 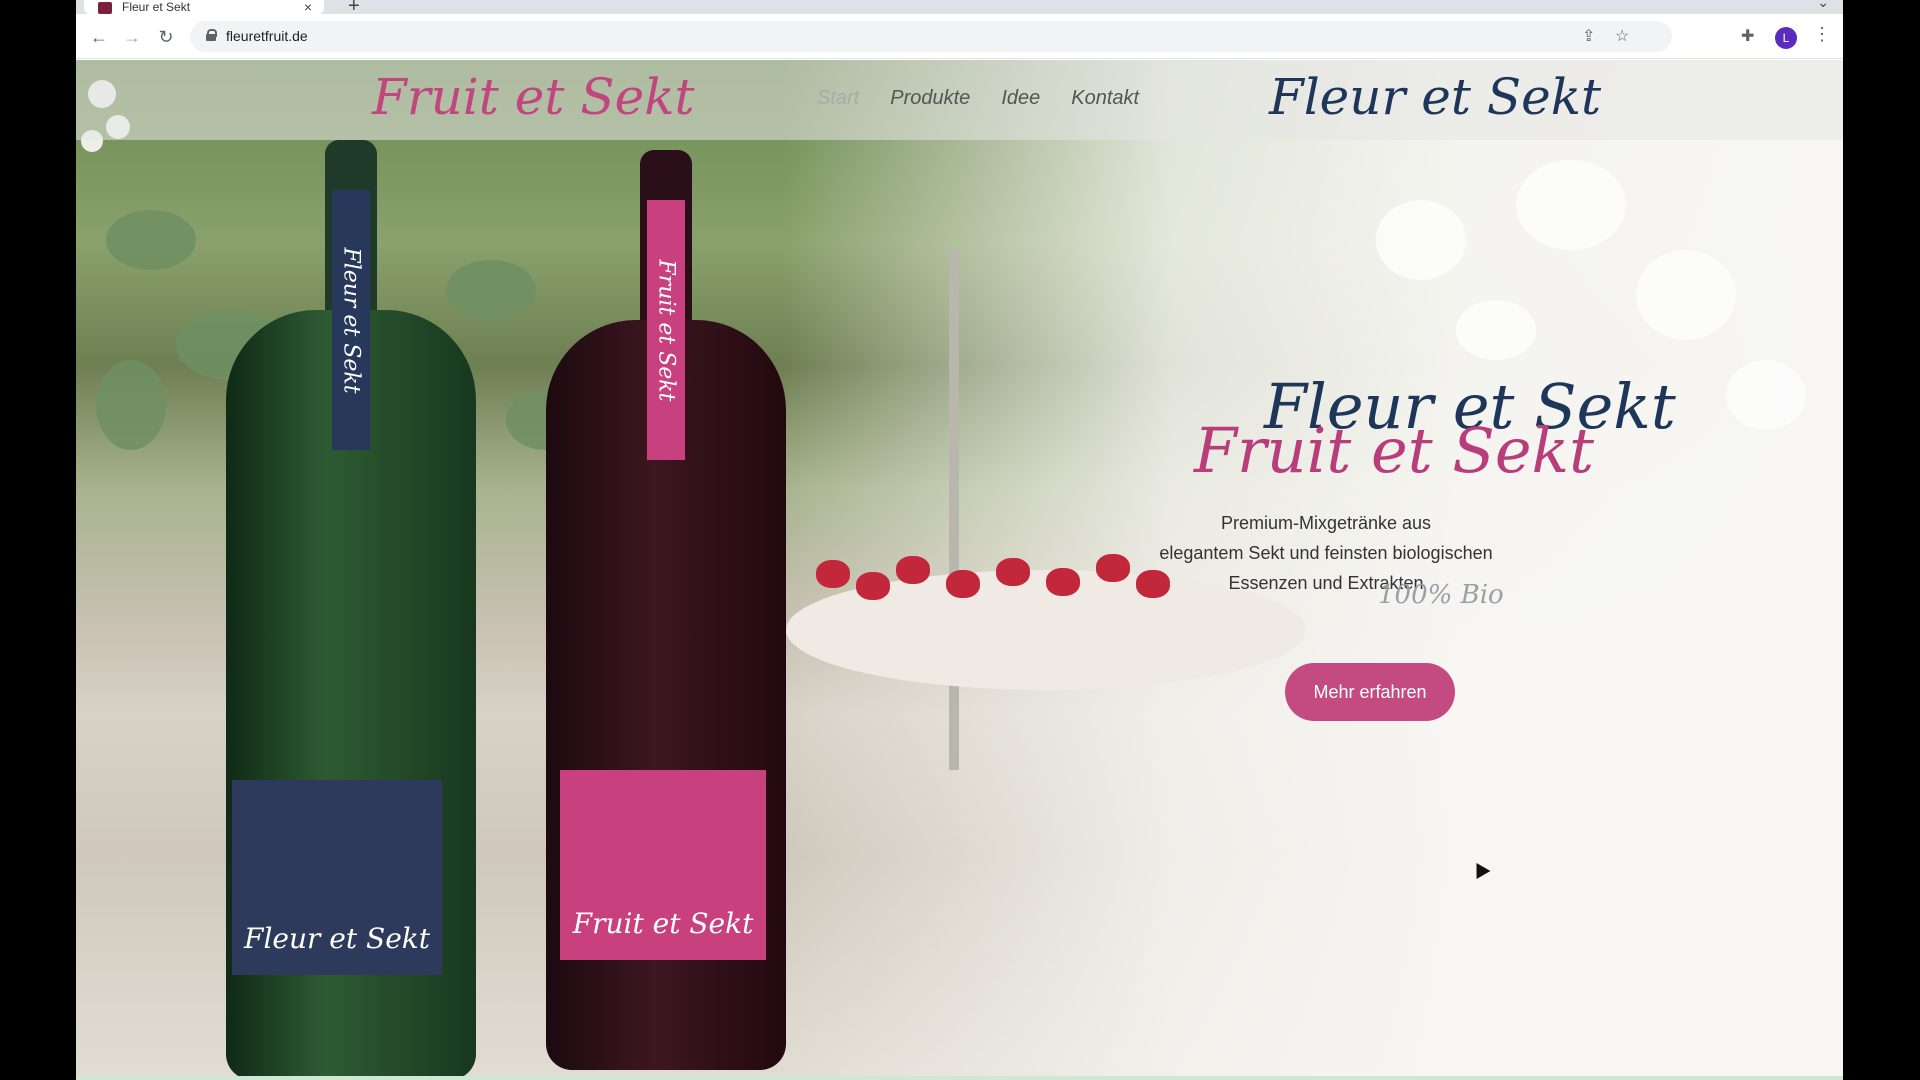 I want to click on nav-kontakt: Kontakt, so click(x=1105, y=98).